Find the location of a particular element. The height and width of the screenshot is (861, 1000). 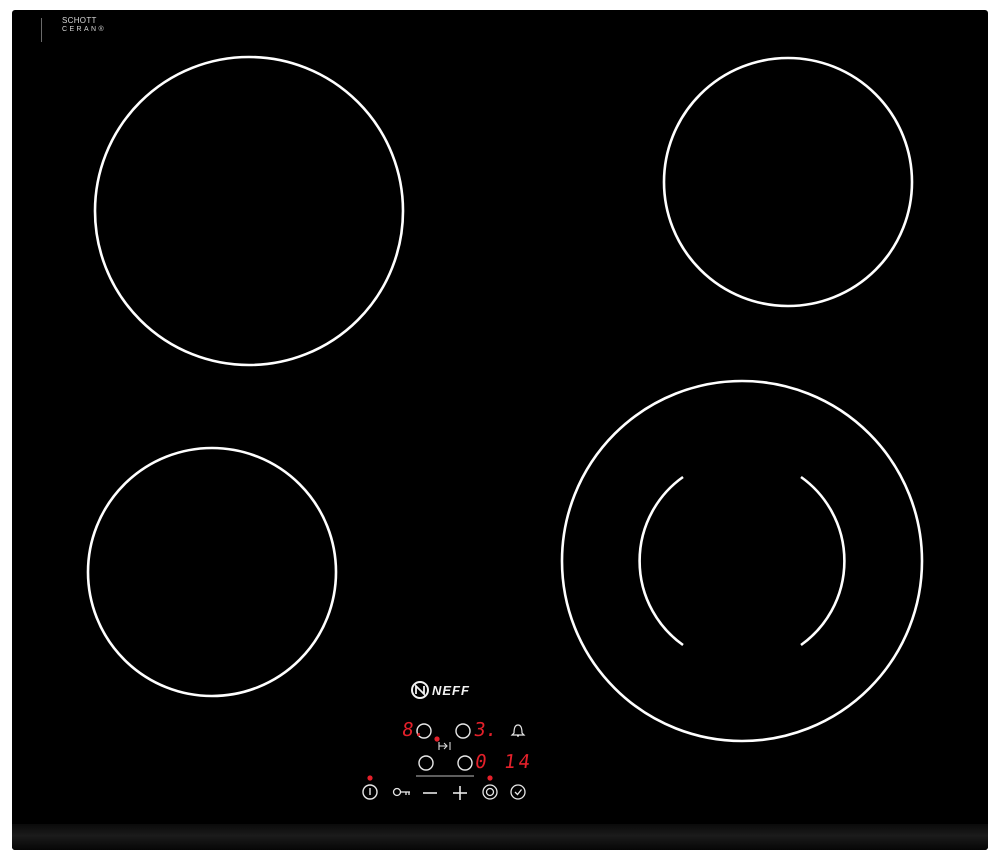

zone-select-left-button is located at coordinates (424, 731).